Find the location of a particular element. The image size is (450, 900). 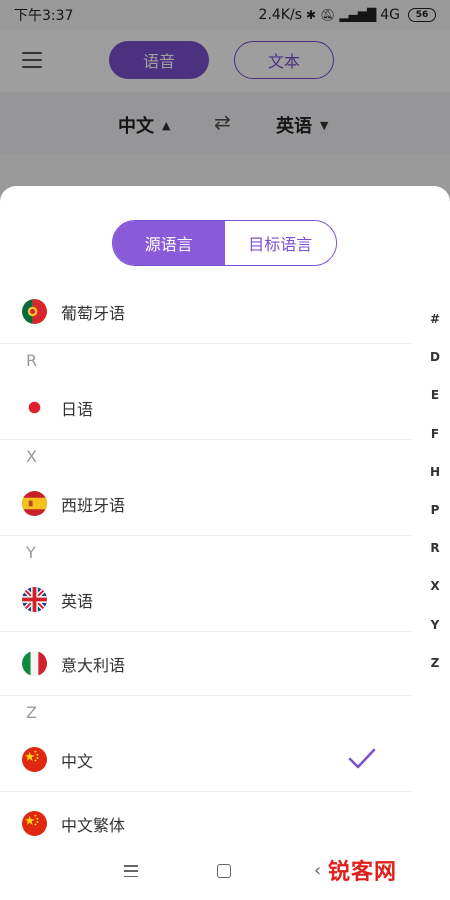

list-item: 英语 is located at coordinates (206, 600).